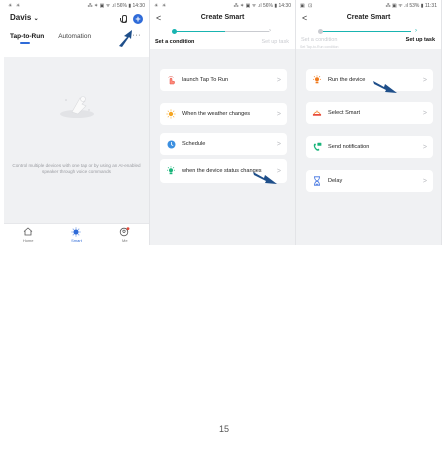  I want to click on tab-tap-to-run: Tap-to-Run, so click(27, 38).